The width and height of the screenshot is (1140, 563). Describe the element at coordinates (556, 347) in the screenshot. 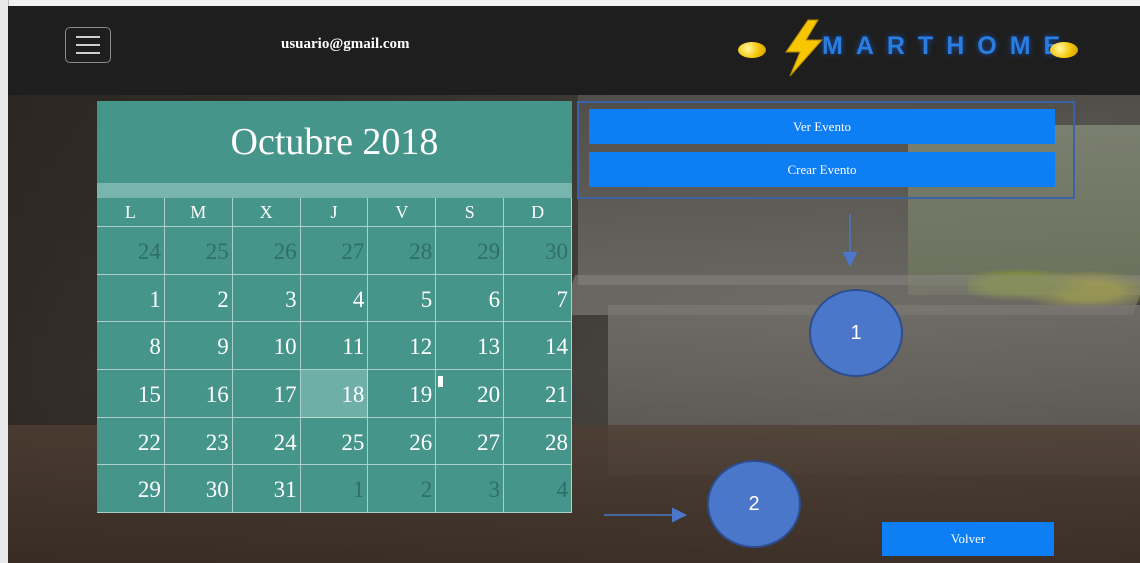

I see `calendar-day-number: 14` at that location.